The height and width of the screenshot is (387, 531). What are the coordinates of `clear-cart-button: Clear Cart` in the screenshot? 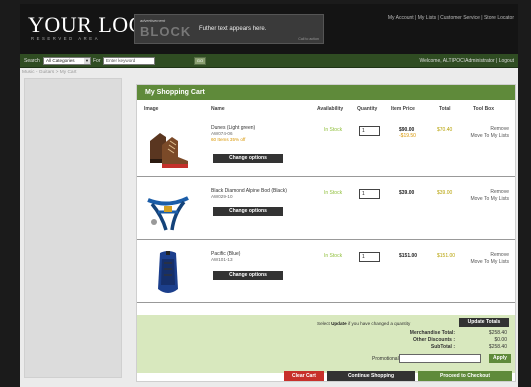 It's located at (304, 376).